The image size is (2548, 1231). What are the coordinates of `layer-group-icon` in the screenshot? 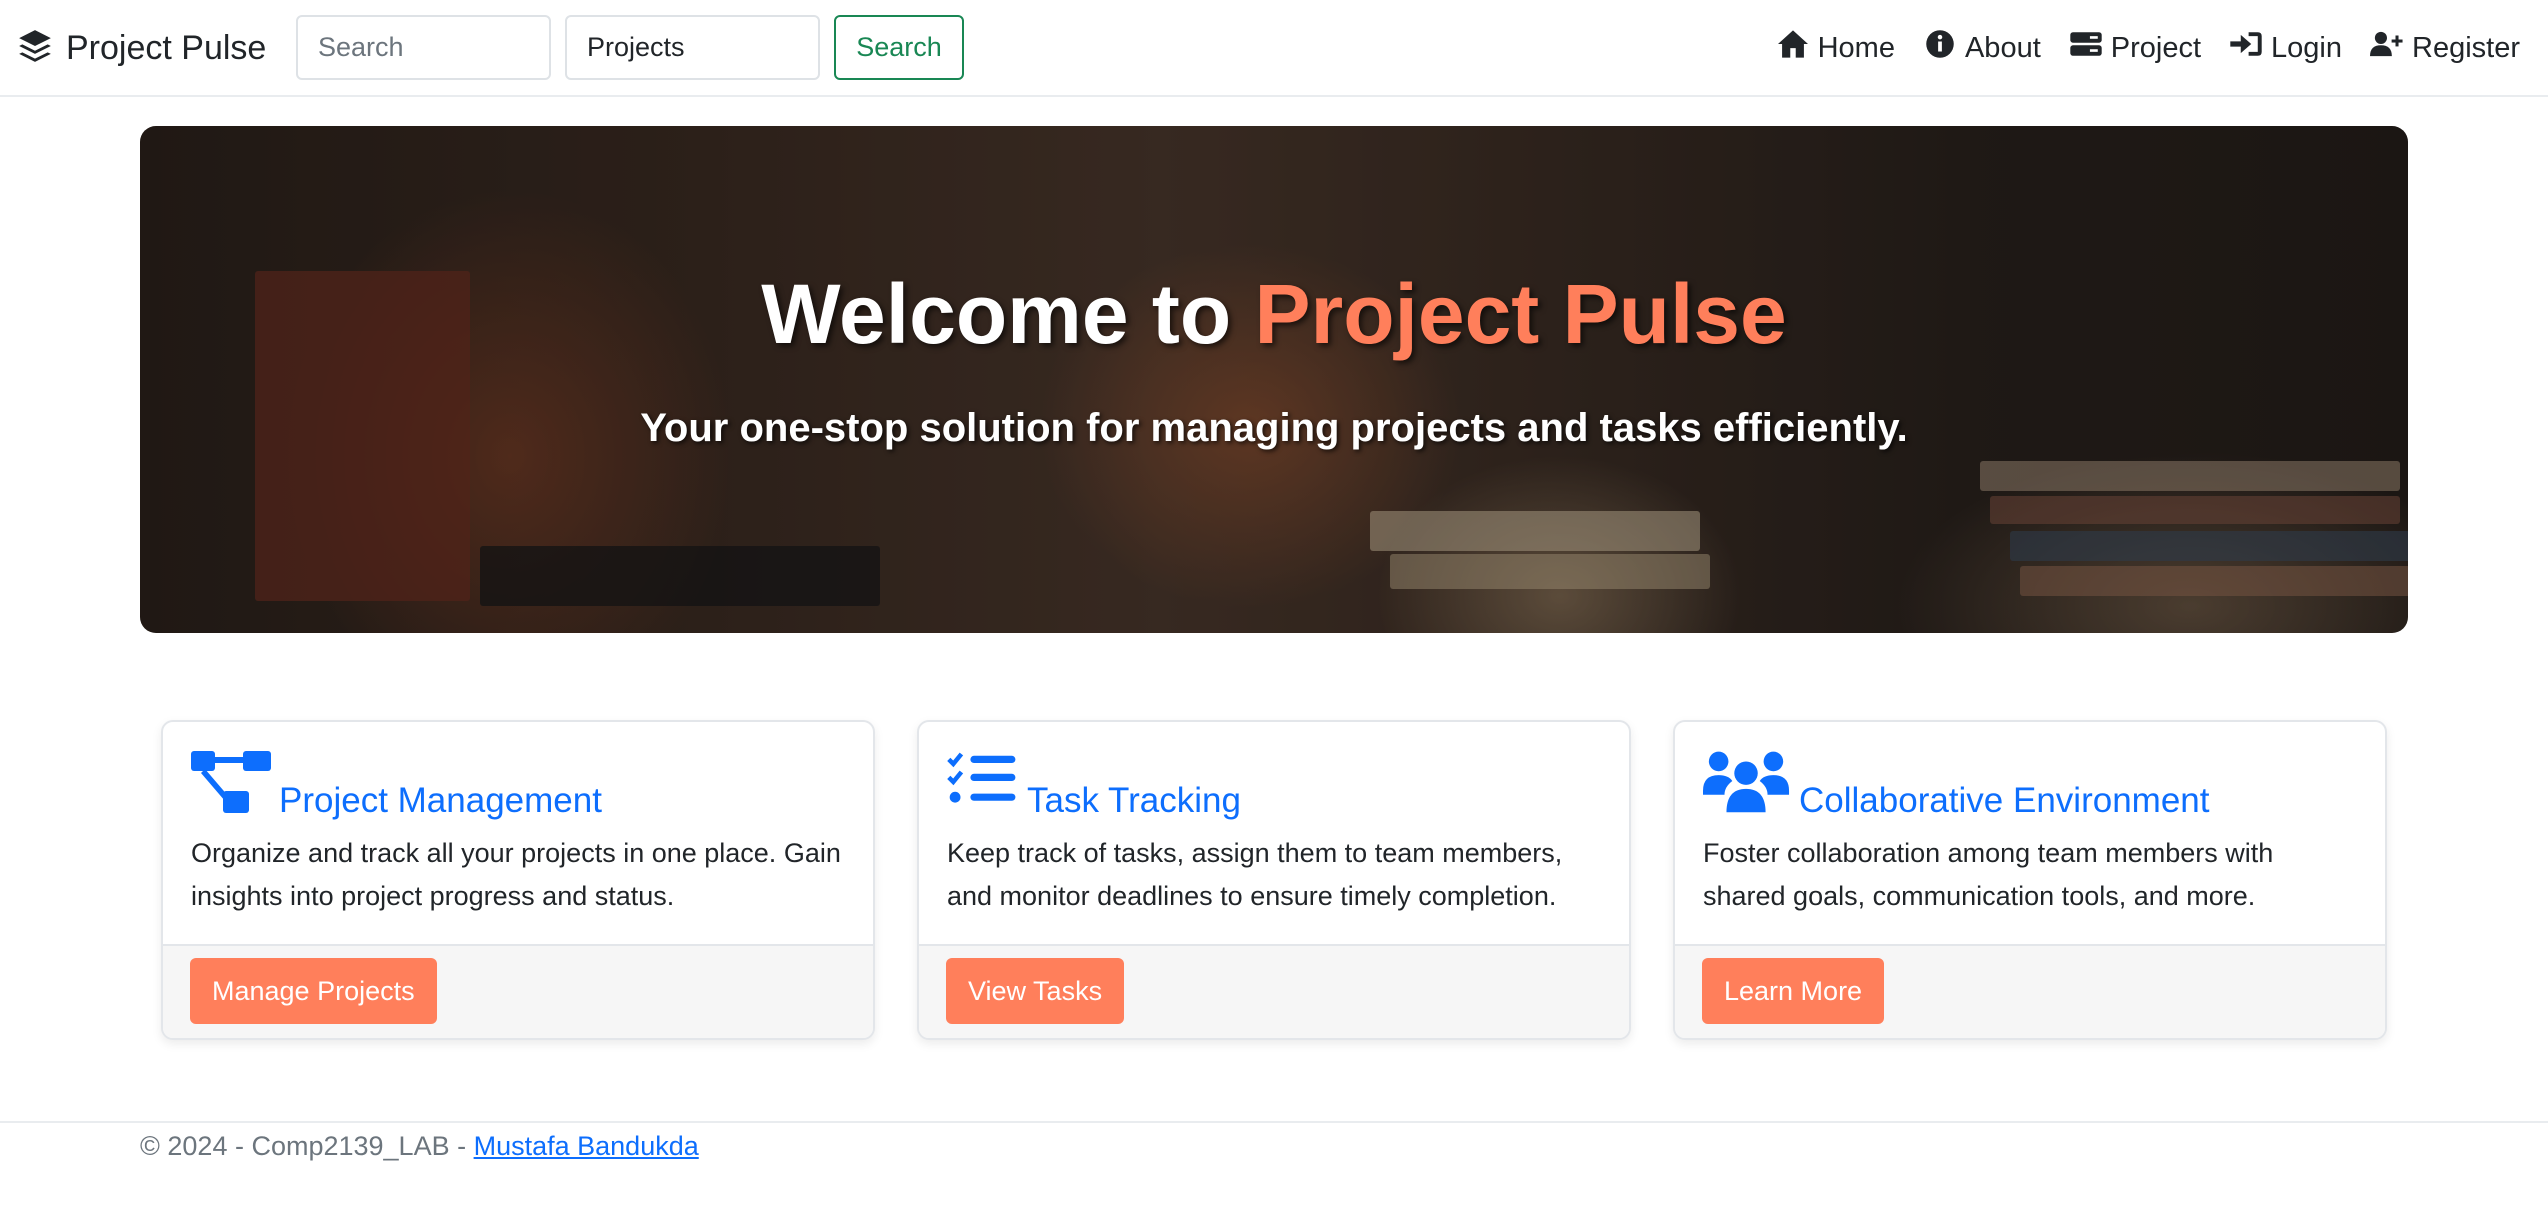 It's located at (35, 48).